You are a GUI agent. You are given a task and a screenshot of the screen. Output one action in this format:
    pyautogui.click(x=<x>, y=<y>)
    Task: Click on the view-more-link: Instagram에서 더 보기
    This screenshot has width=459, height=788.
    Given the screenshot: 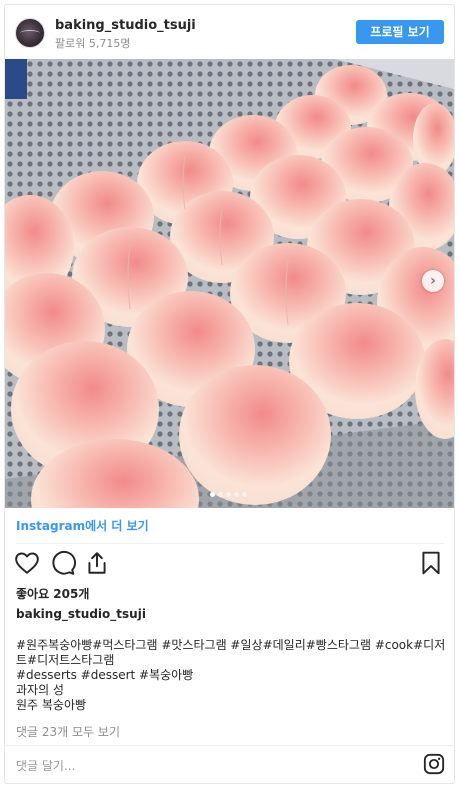 What is the action you would take?
    pyautogui.click(x=82, y=525)
    